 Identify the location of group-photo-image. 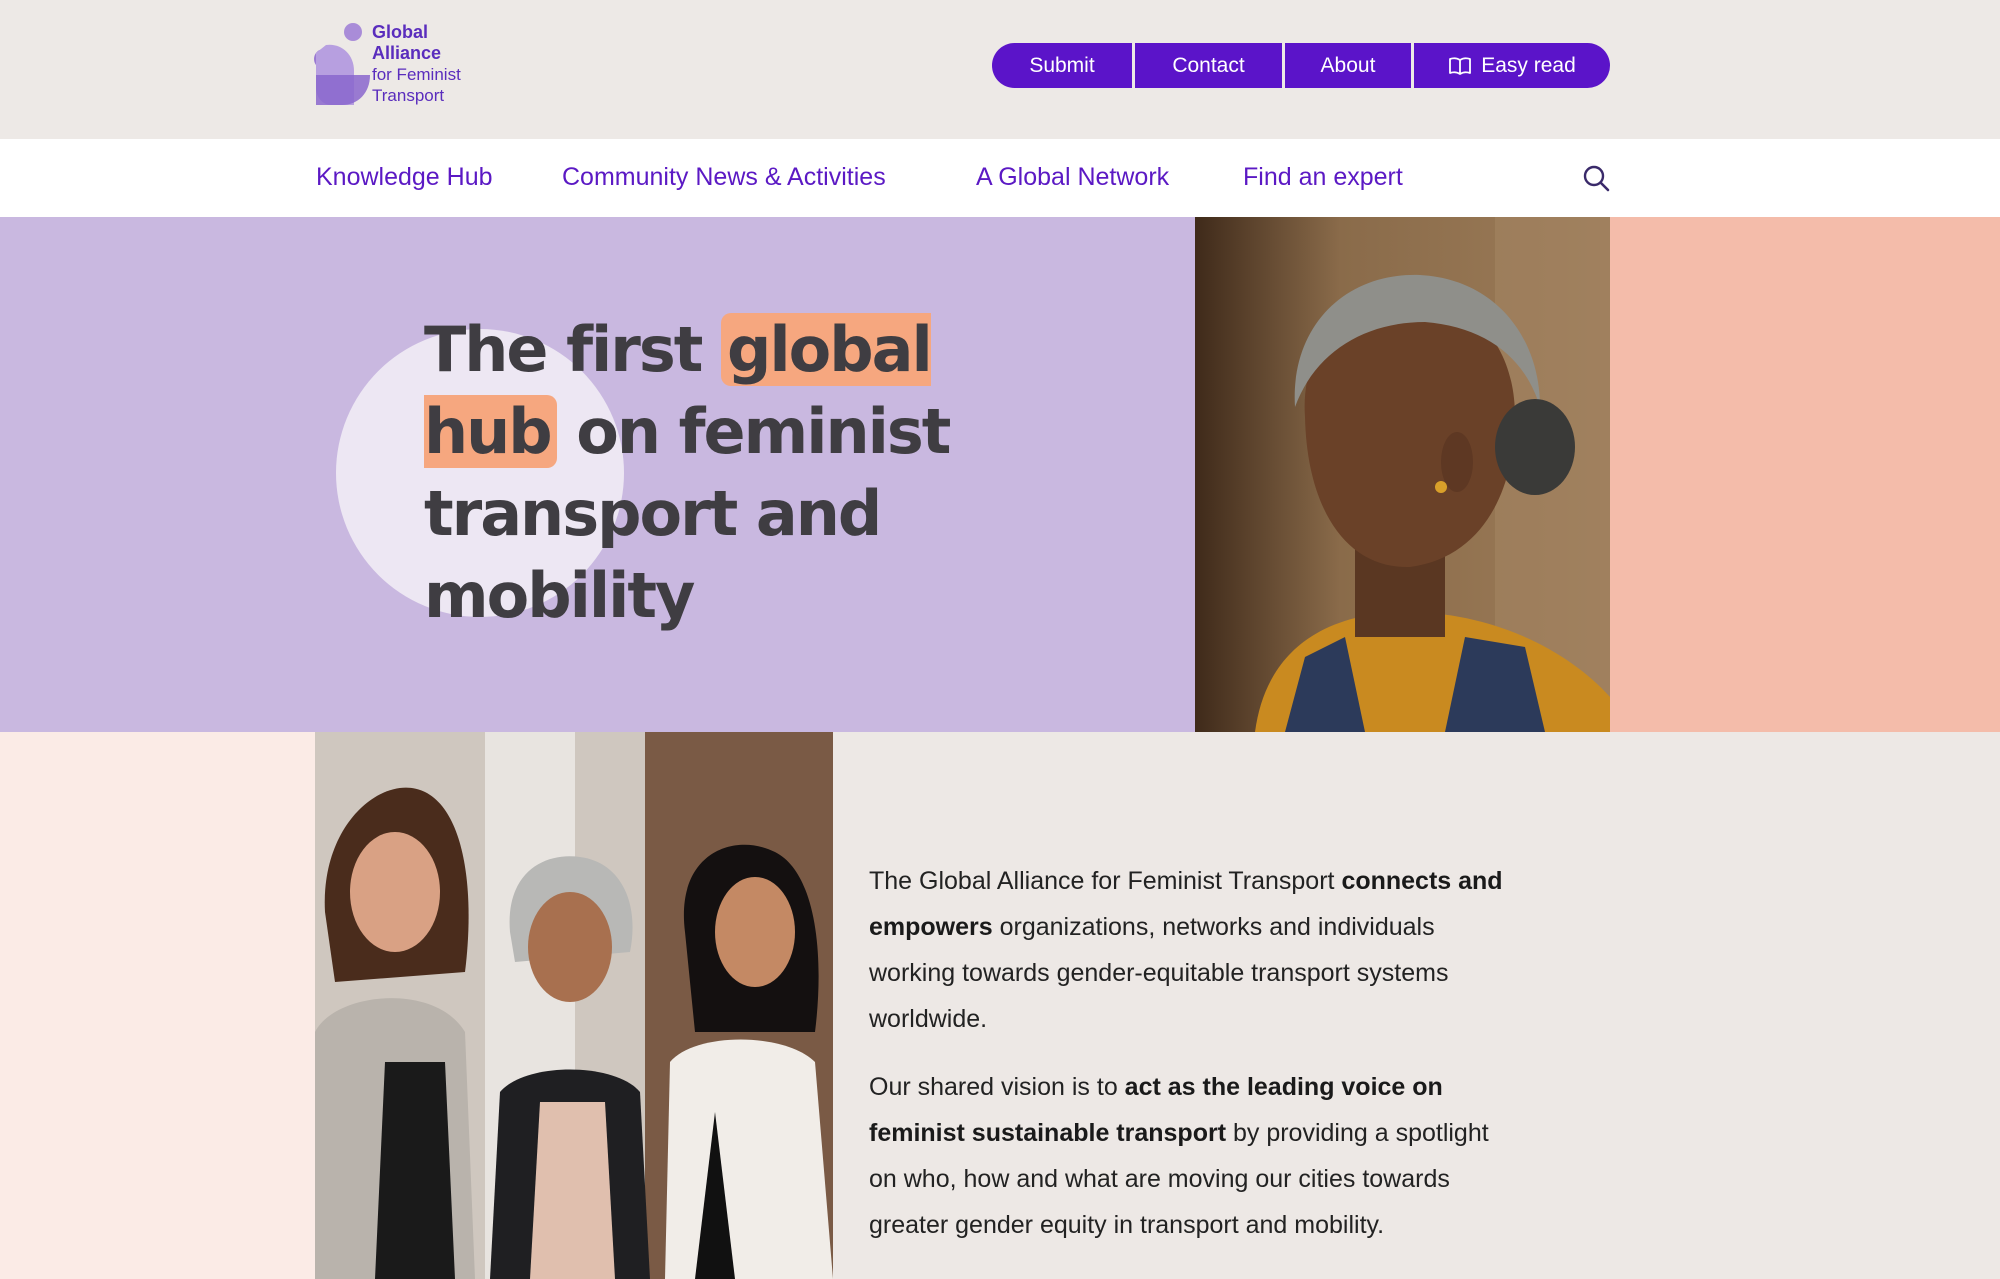
(574, 1005).